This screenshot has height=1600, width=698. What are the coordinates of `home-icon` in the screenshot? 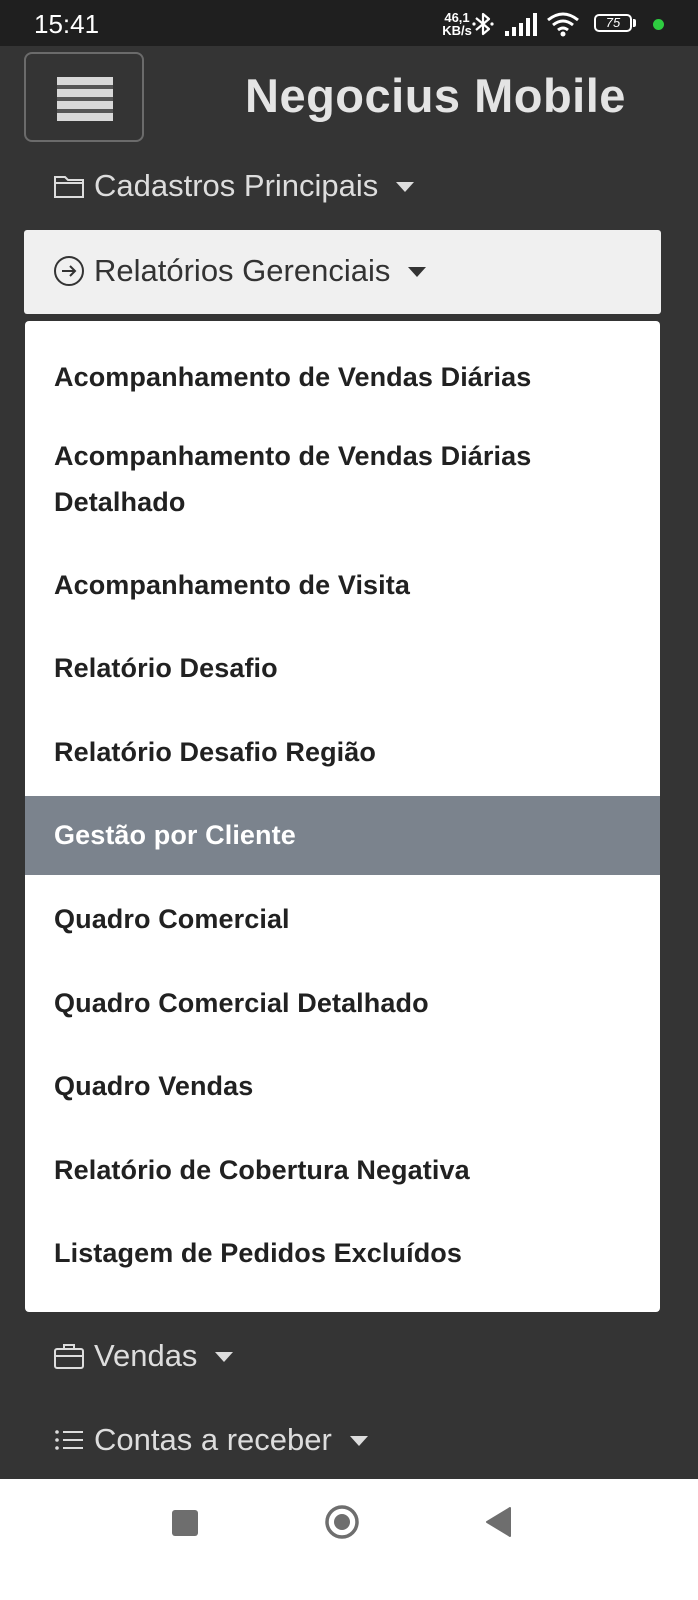 It's located at (342, 1522).